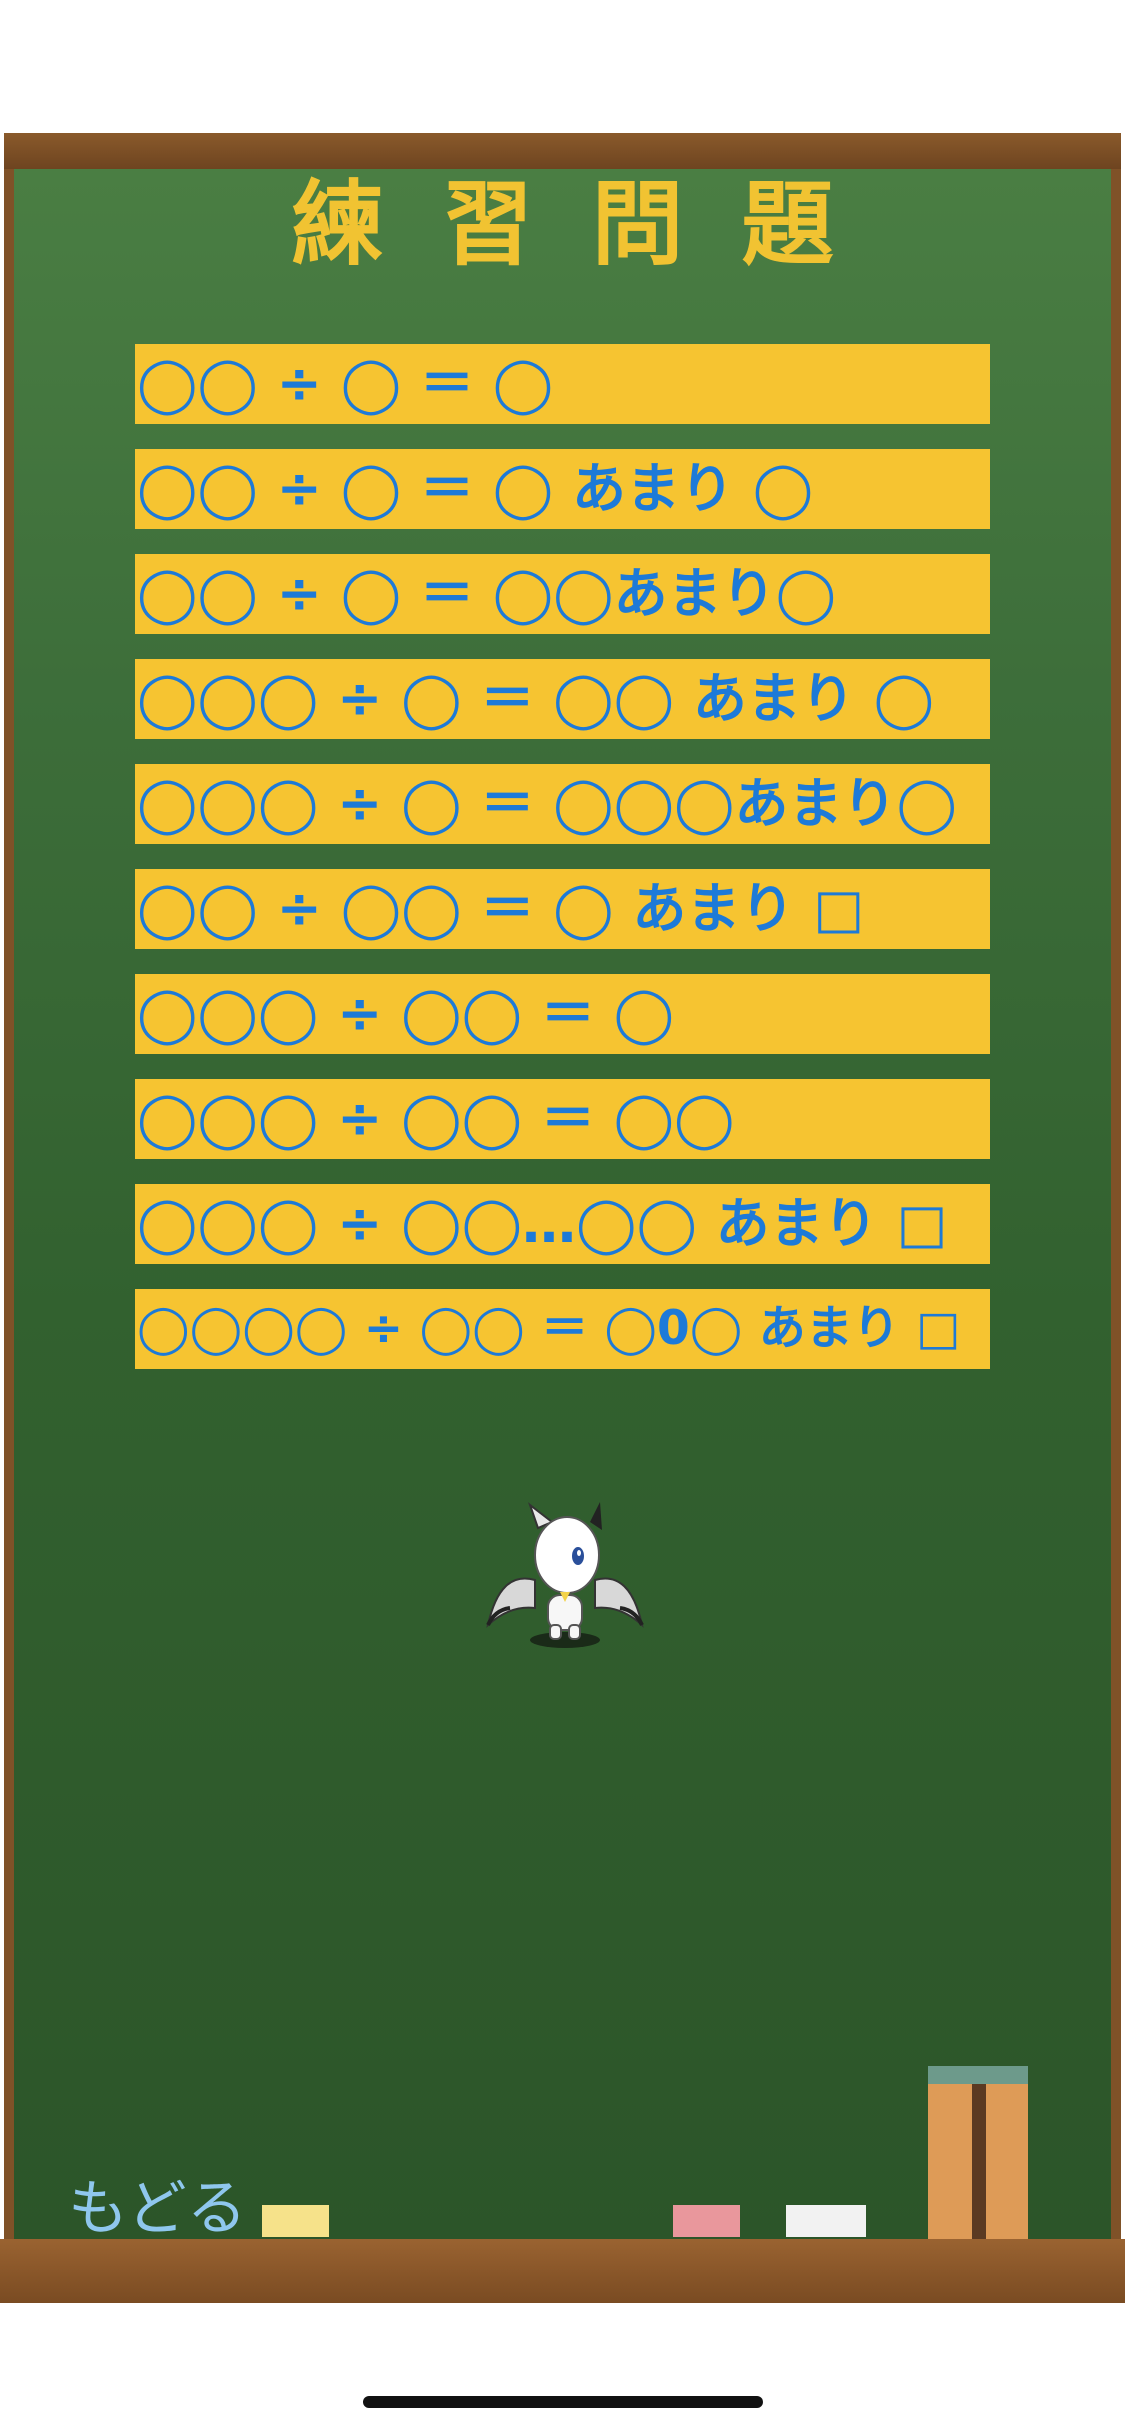 Image resolution: width=1125 pixels, height=2436 pixels. What do you see at coordinates (591, 224) in the screenshot?
I see `page-title: 練習問題` at bounding box center [591, 224].